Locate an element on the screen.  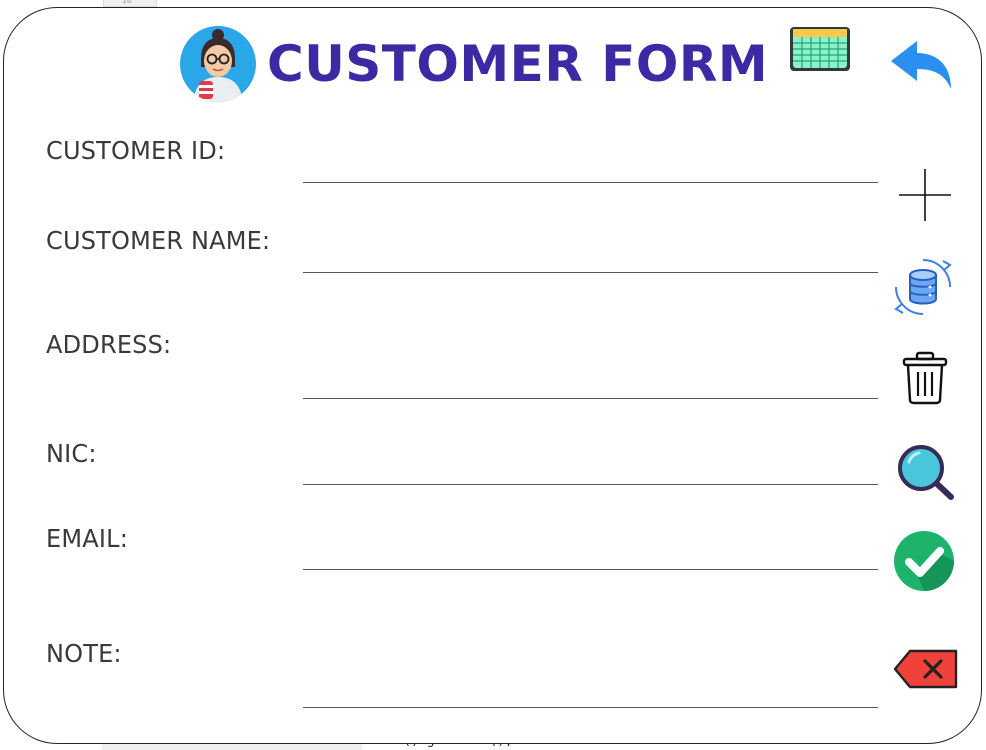
back-arrow-icon is located at coordinates (921, 65).